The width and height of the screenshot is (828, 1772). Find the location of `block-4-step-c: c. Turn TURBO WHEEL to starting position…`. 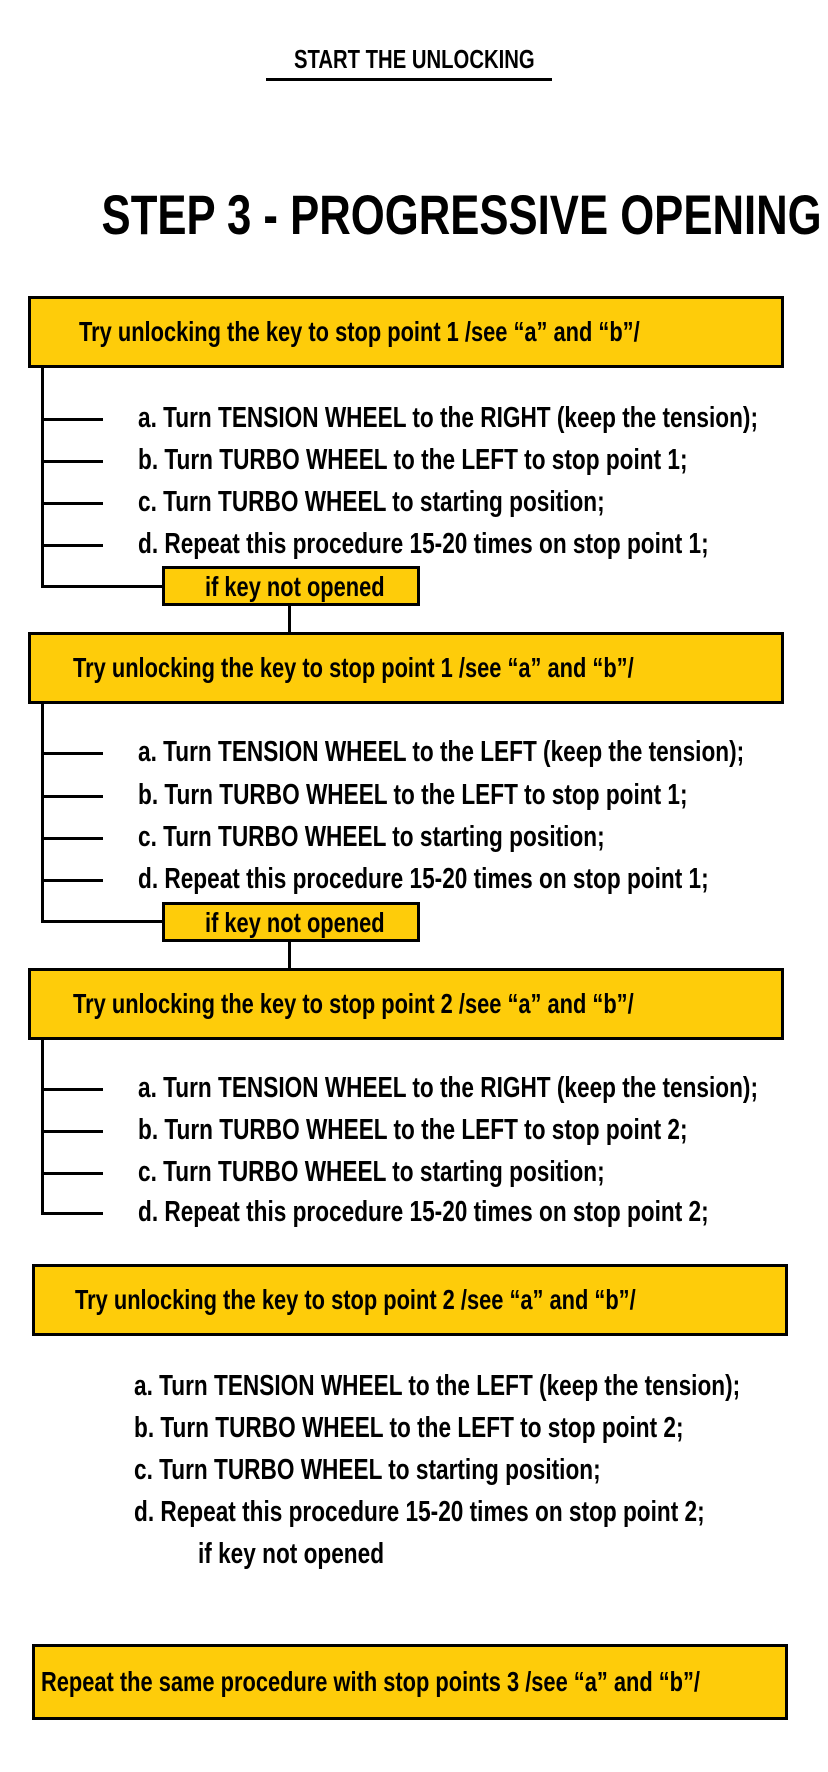

block-4-step-c: c. Turn TURBO WHEEL to starting position… is located at coordinates (367, 1470).